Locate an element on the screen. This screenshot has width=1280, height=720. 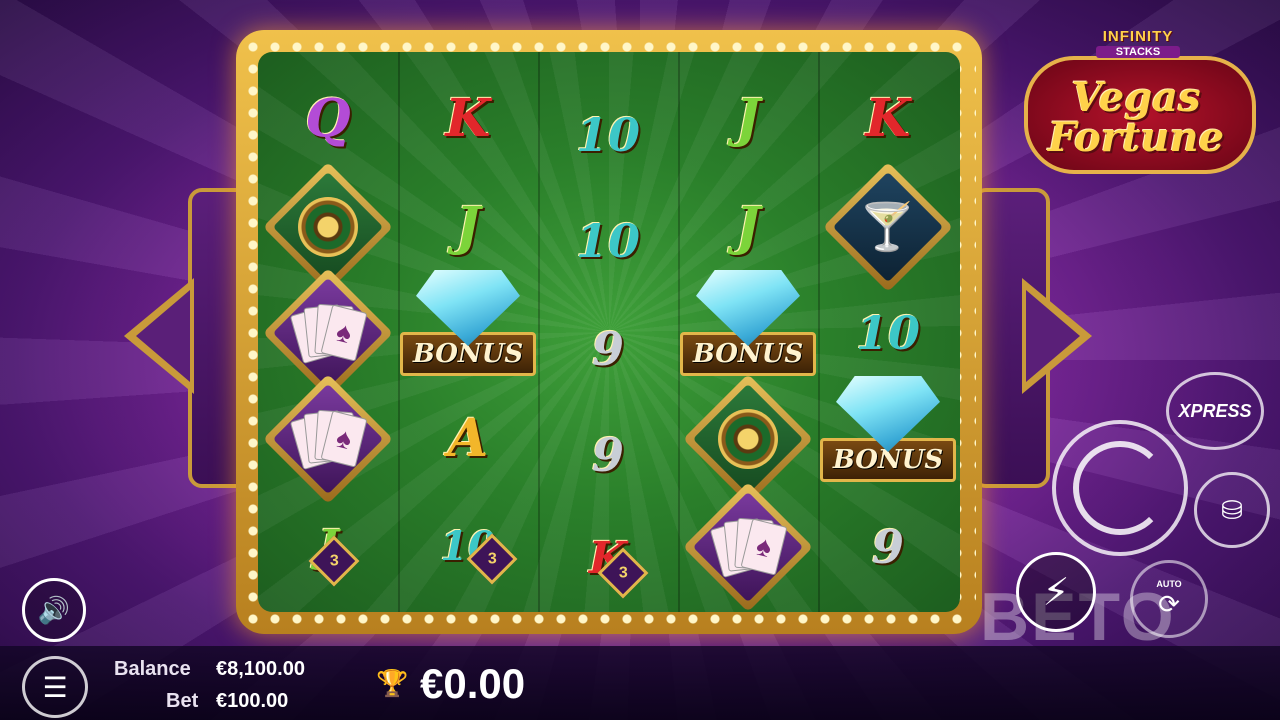
martini-icon: 🍸 is located at coordinates (888, 226).